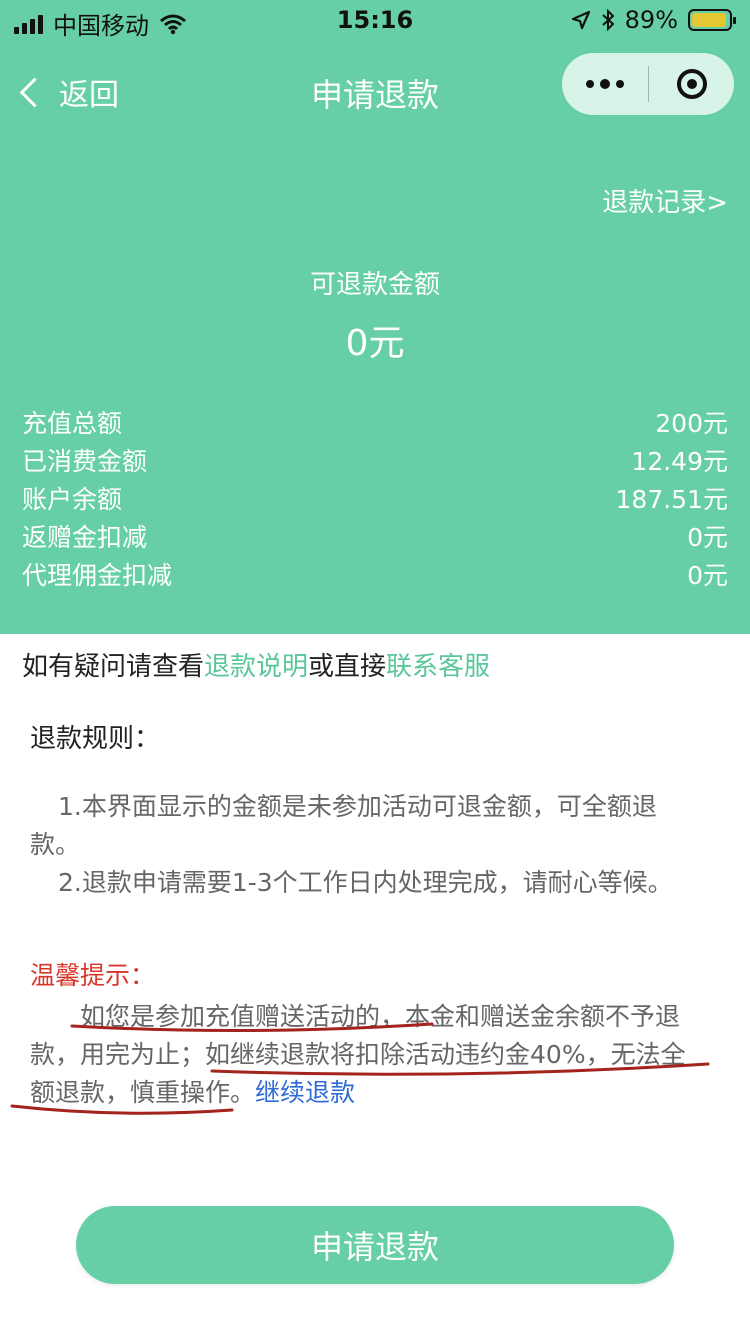 This screenshot has width=750, height=1334. I want to click on status-right: 89%, so click(653, 20).